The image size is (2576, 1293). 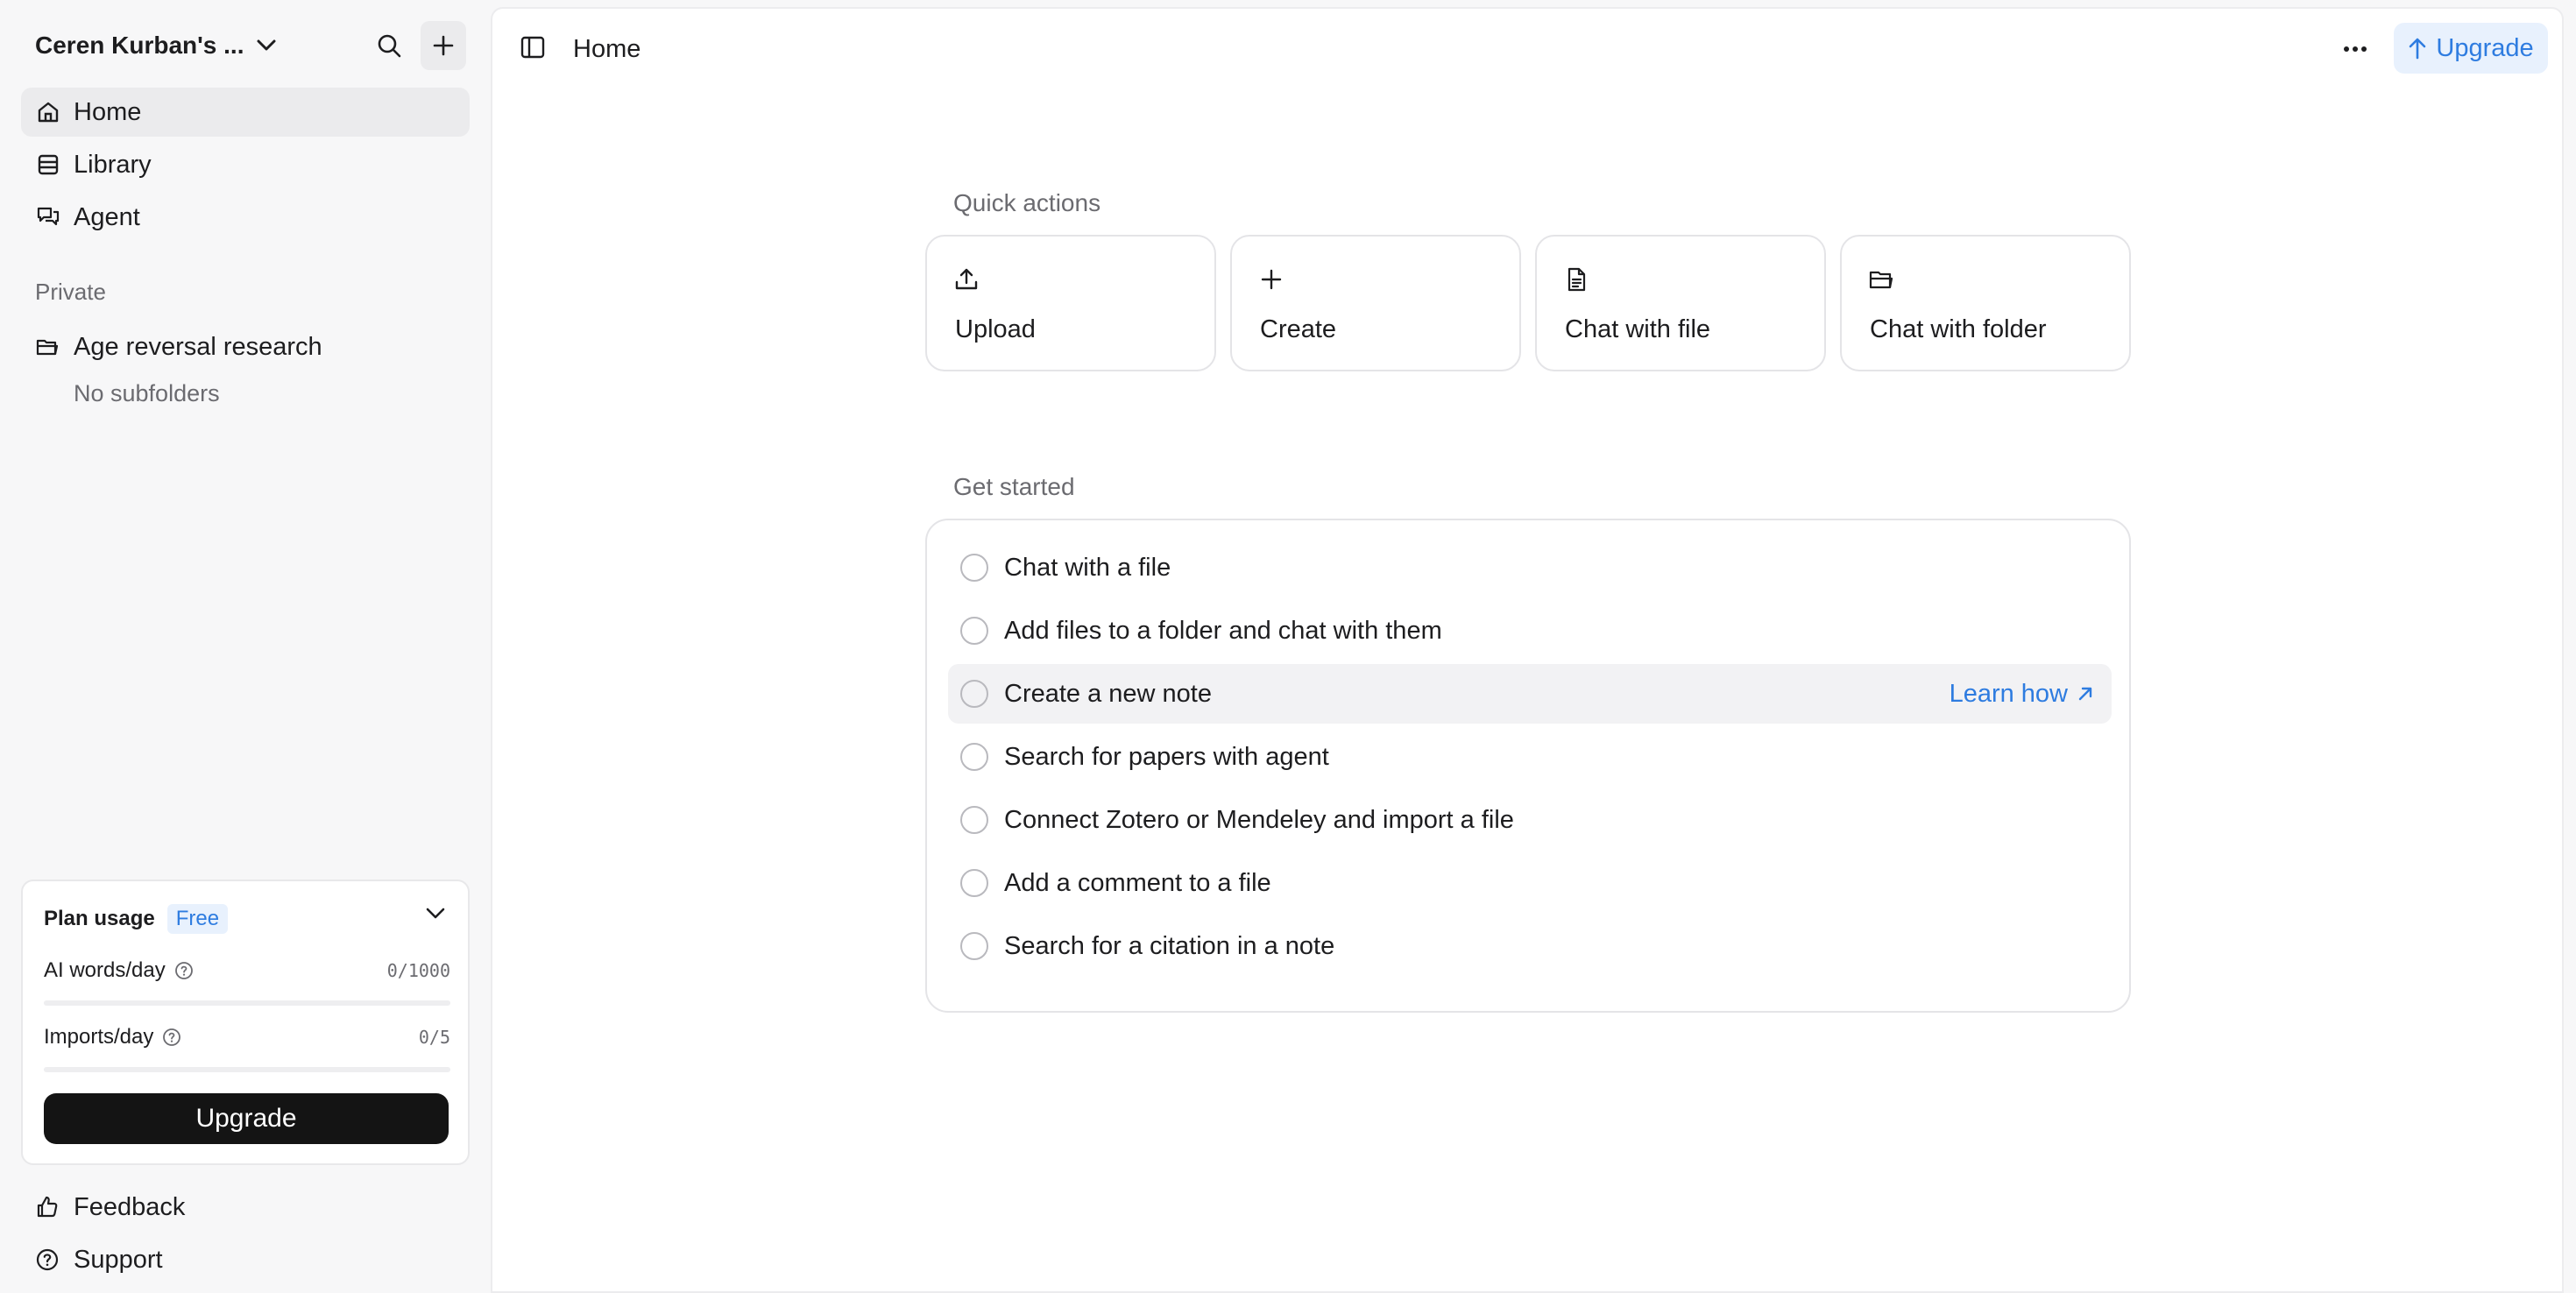 I want to click on sidebar-item-label: Library, so click(x=113, y=164).